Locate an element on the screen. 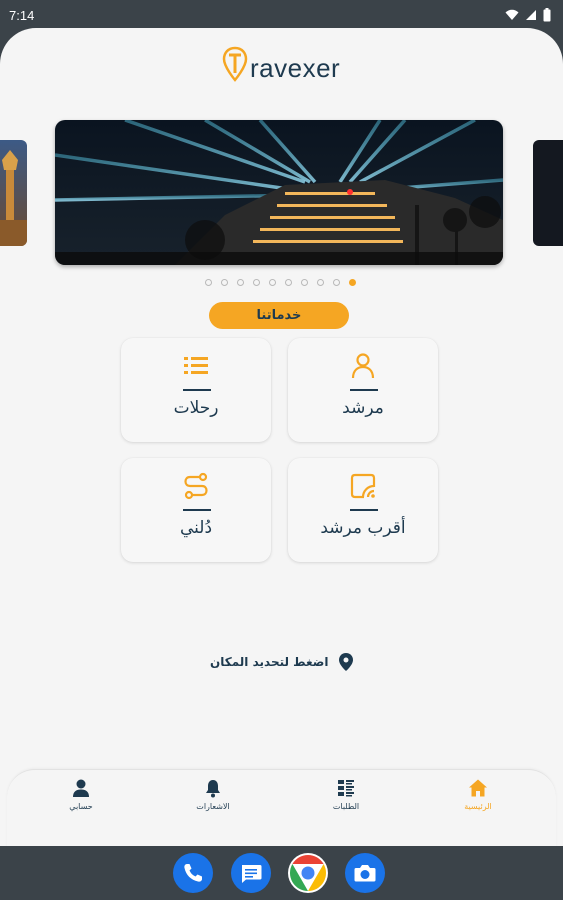 The width and height of the screenshot is (563, 900). services-title: خدماتنا is located at coordinates (279, 315).